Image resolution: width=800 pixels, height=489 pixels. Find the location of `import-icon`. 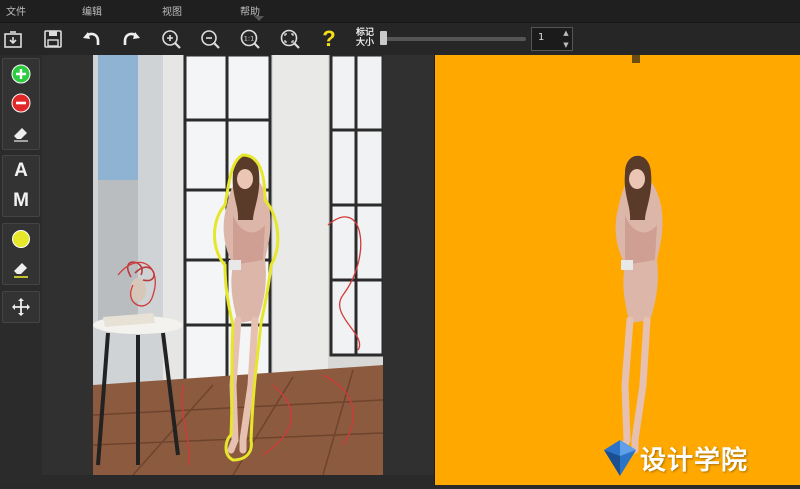

import-icon is located at coordinates (13, 39).